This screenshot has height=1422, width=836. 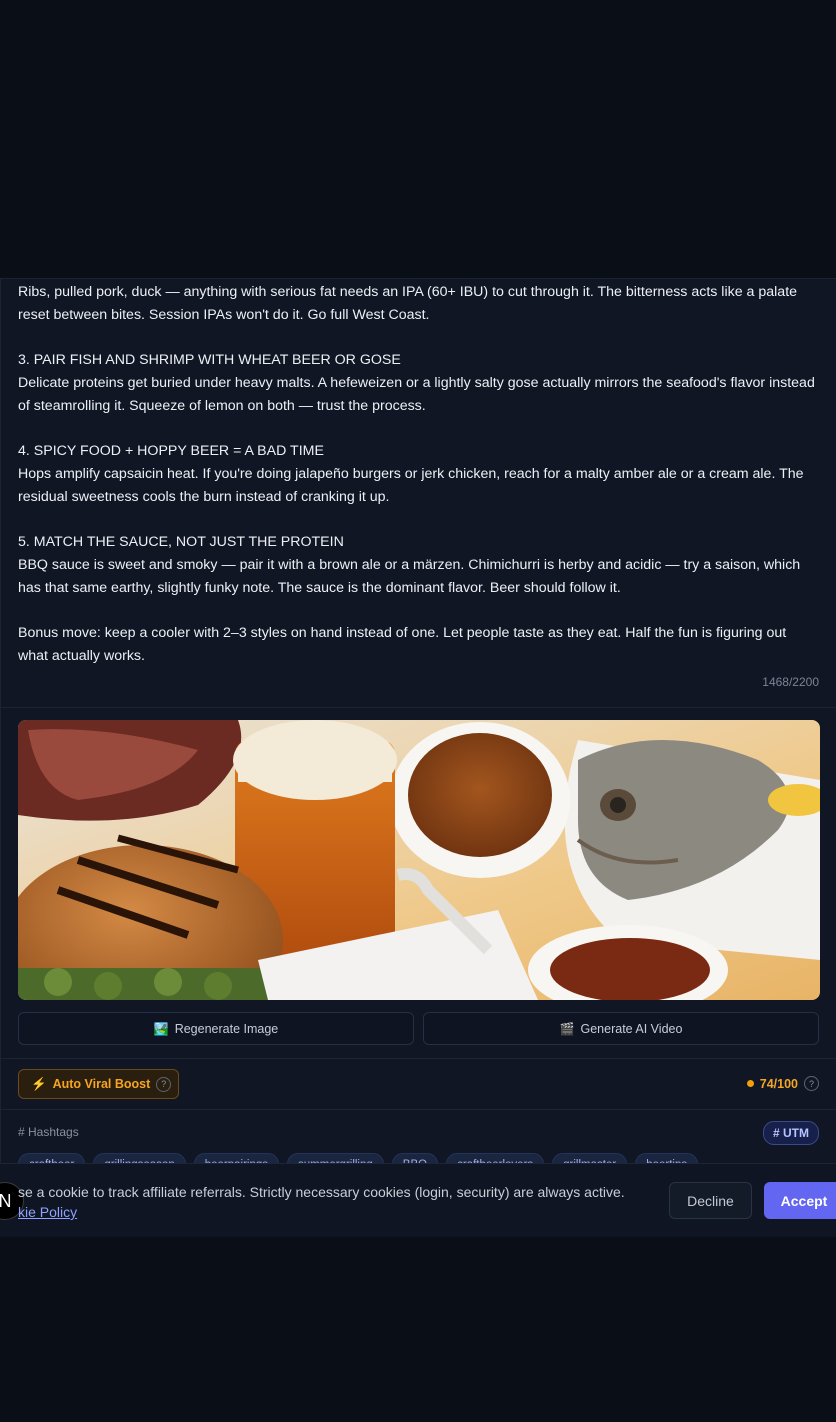 What do you see at coordinates (567, 1028) in the screenshot?
I see `clapper-icon: 🎬` at bounding box center [567, 1028].